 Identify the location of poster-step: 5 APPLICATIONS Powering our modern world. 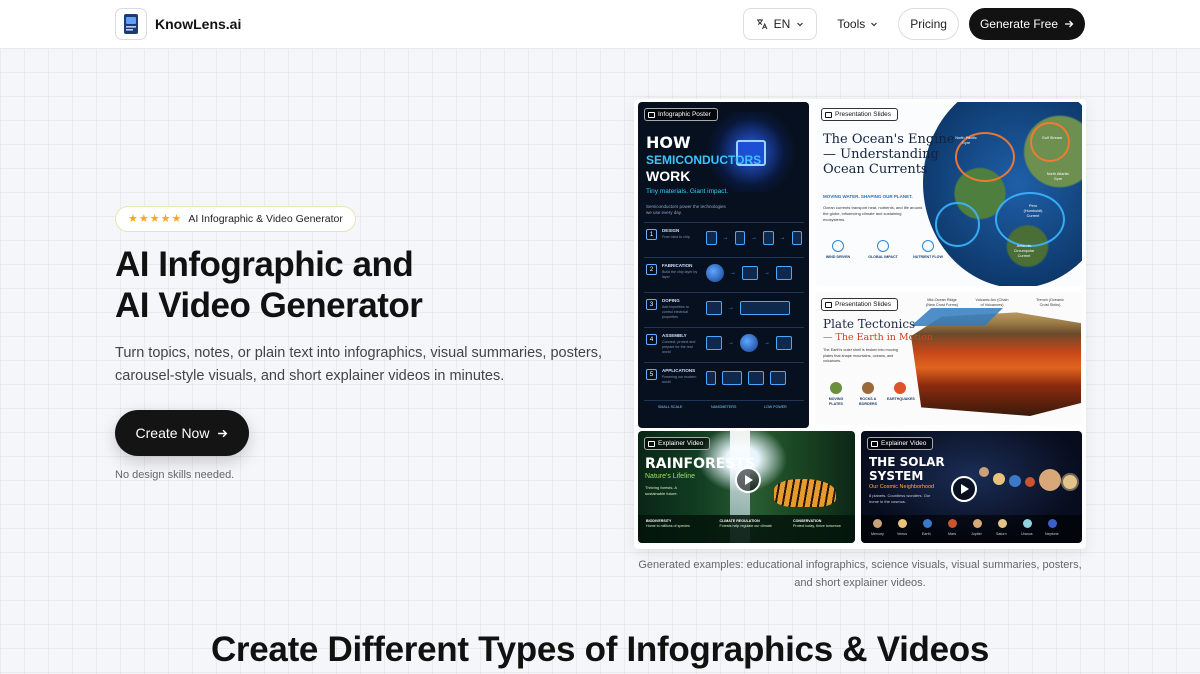
(724, 378).